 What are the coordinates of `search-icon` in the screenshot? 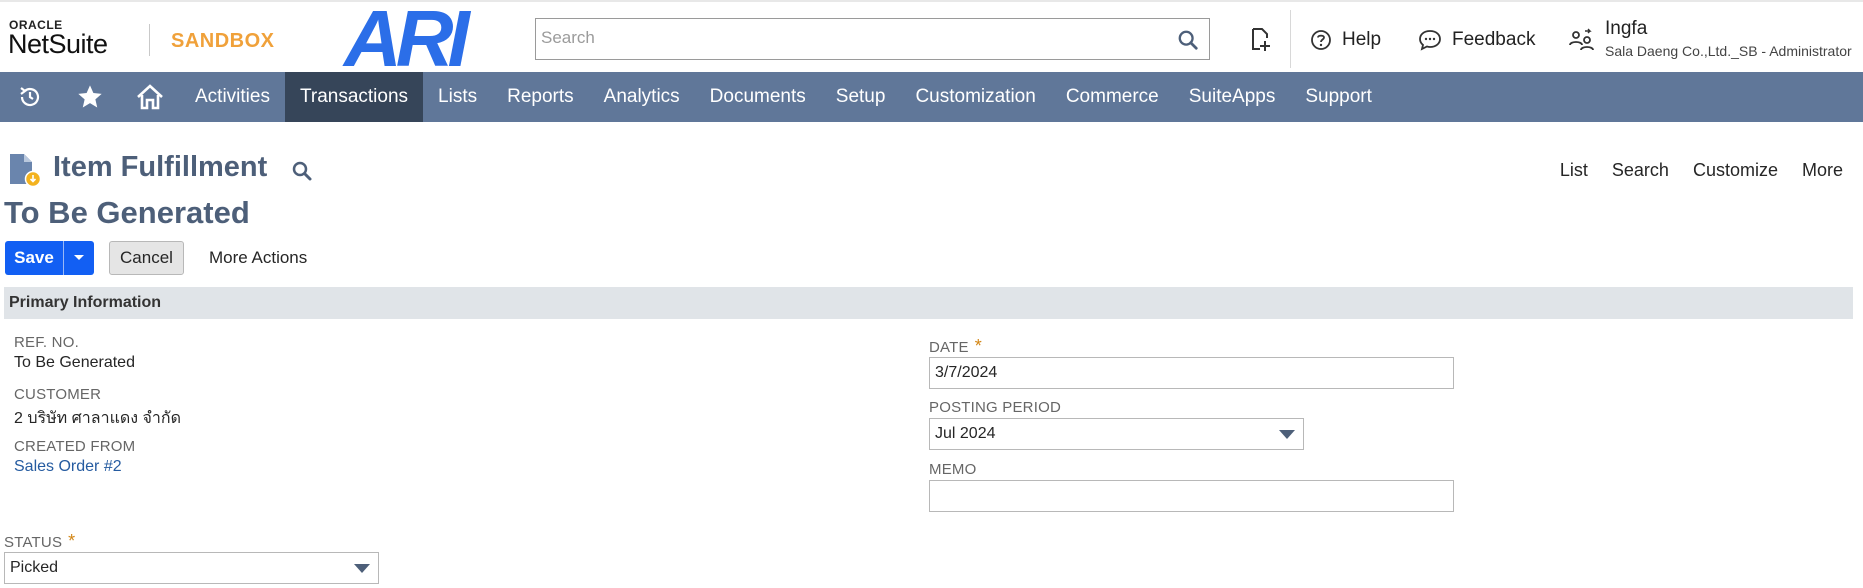 It's located at (1188, 40).